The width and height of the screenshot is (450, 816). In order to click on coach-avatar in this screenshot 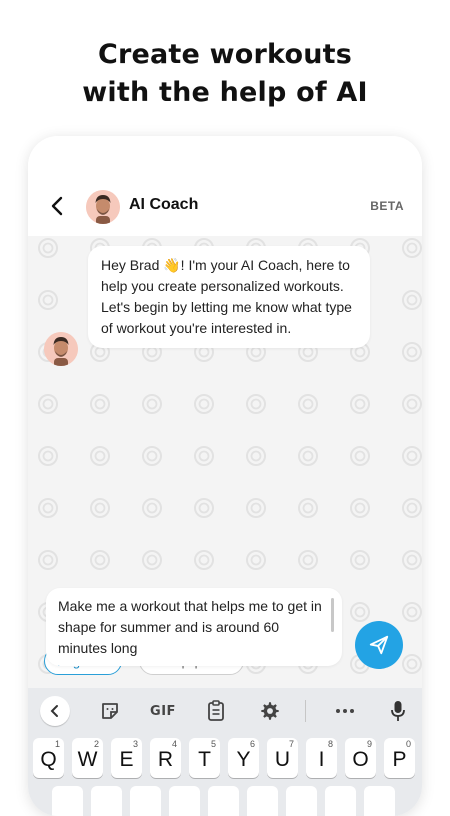, I will do `click(103, 207)`.